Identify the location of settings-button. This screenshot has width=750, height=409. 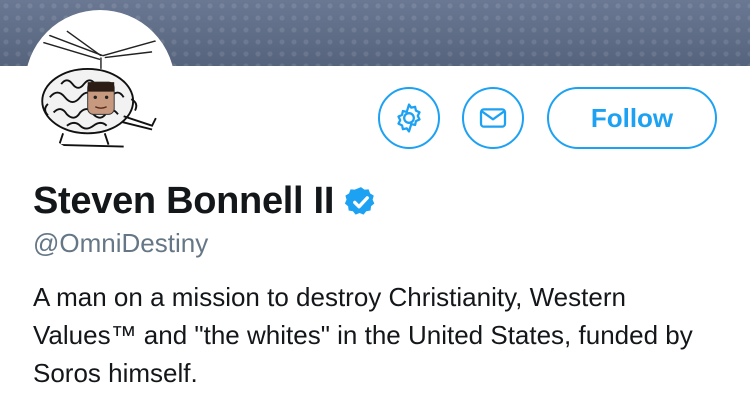
(409, 118).